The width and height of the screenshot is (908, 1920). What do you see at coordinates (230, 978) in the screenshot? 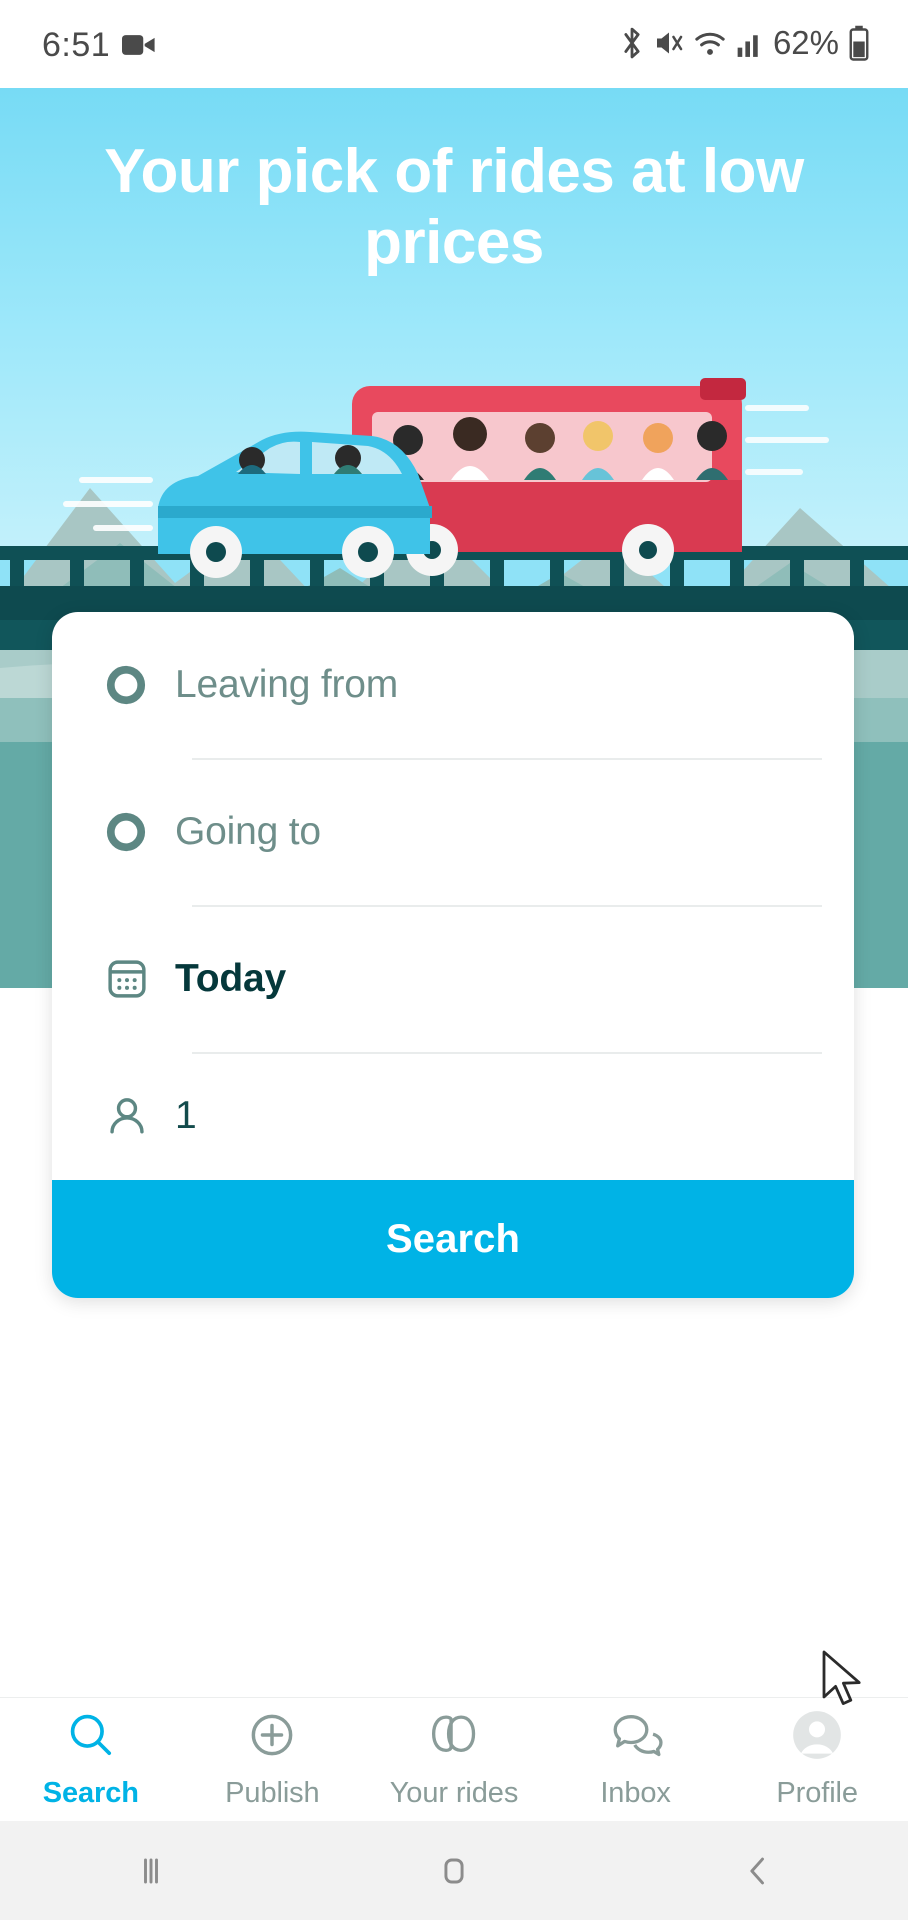
I see `date-value: Today` at bounding box center [230, 978].